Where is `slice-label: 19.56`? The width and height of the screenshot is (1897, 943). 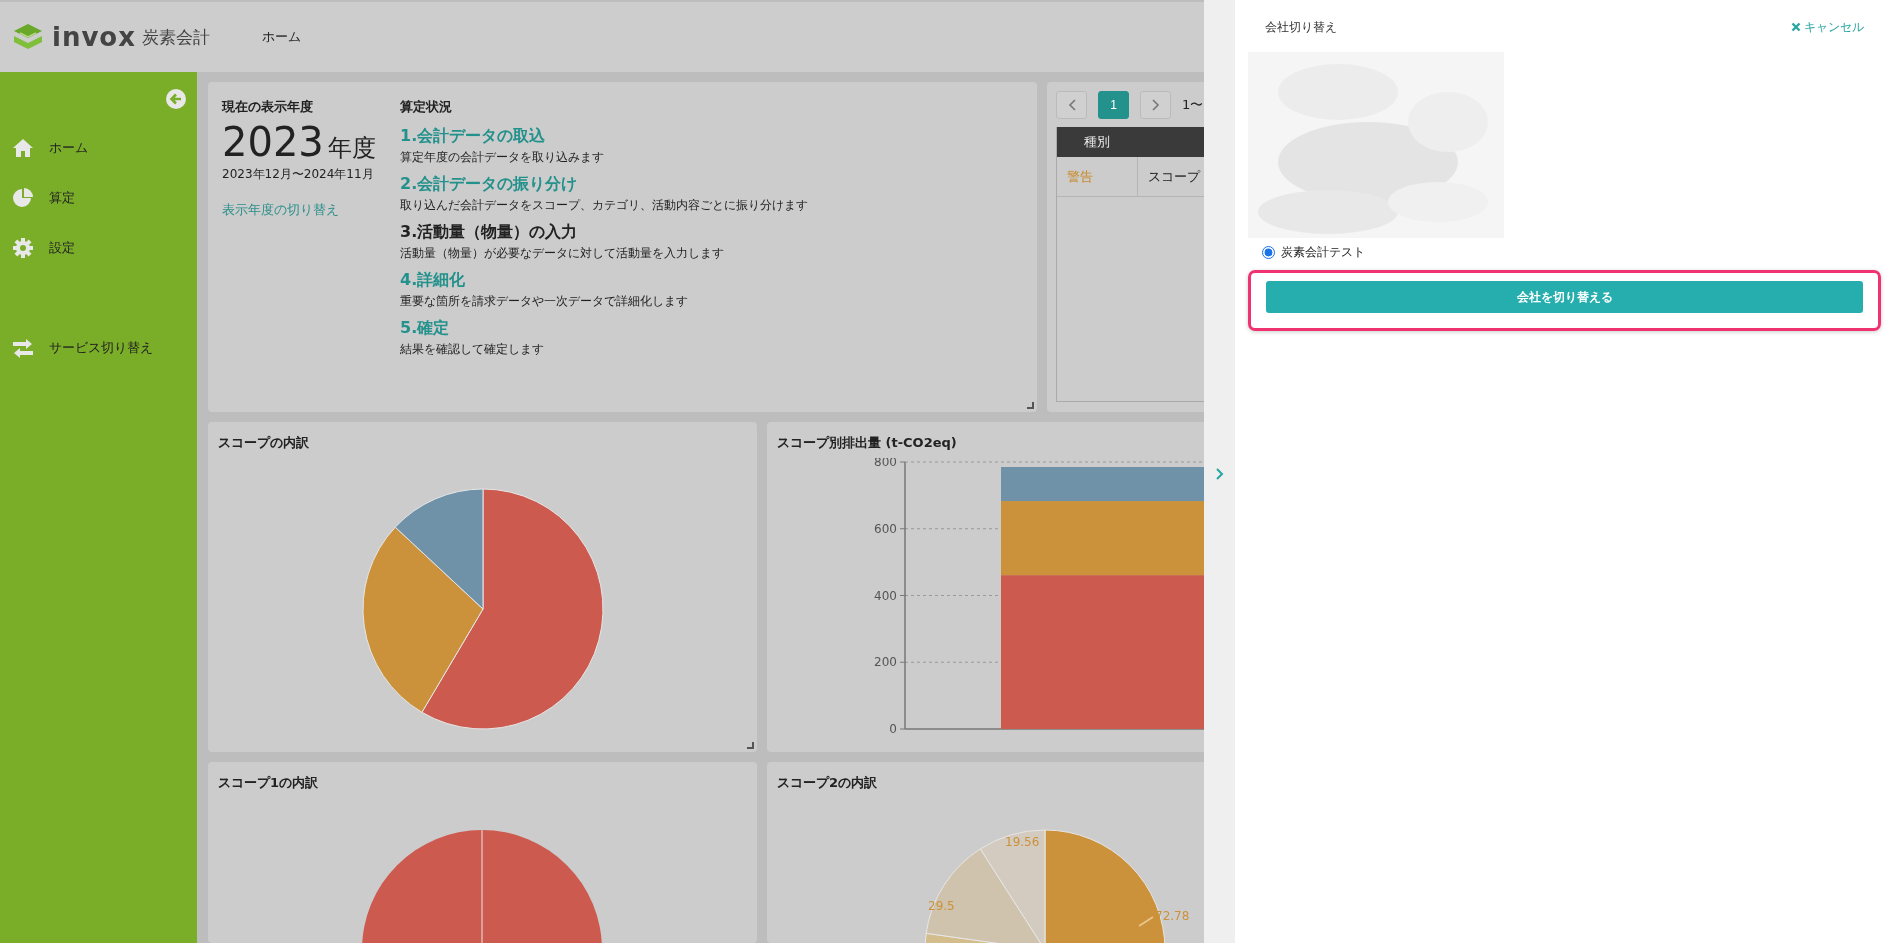
slice-label: 19.56 is located at coordinates (1022, 842).